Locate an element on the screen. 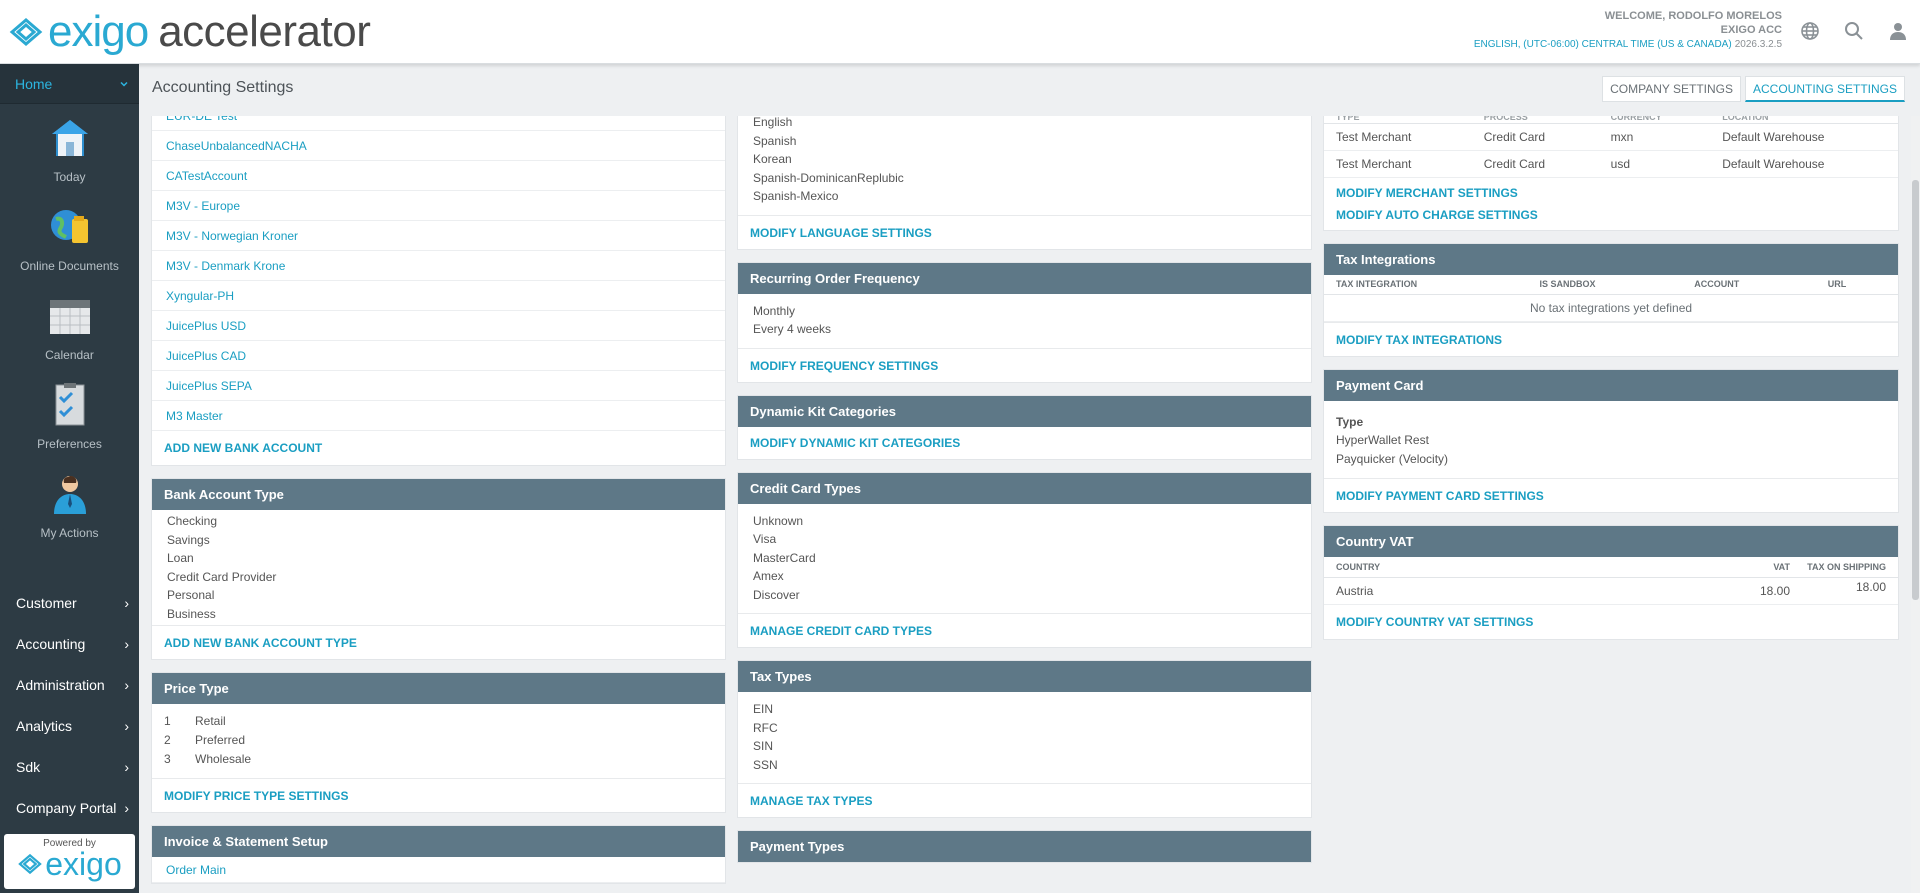 The width and height of the screenshot is (1920, 893). house-icon is located at coordinates (69, 138).